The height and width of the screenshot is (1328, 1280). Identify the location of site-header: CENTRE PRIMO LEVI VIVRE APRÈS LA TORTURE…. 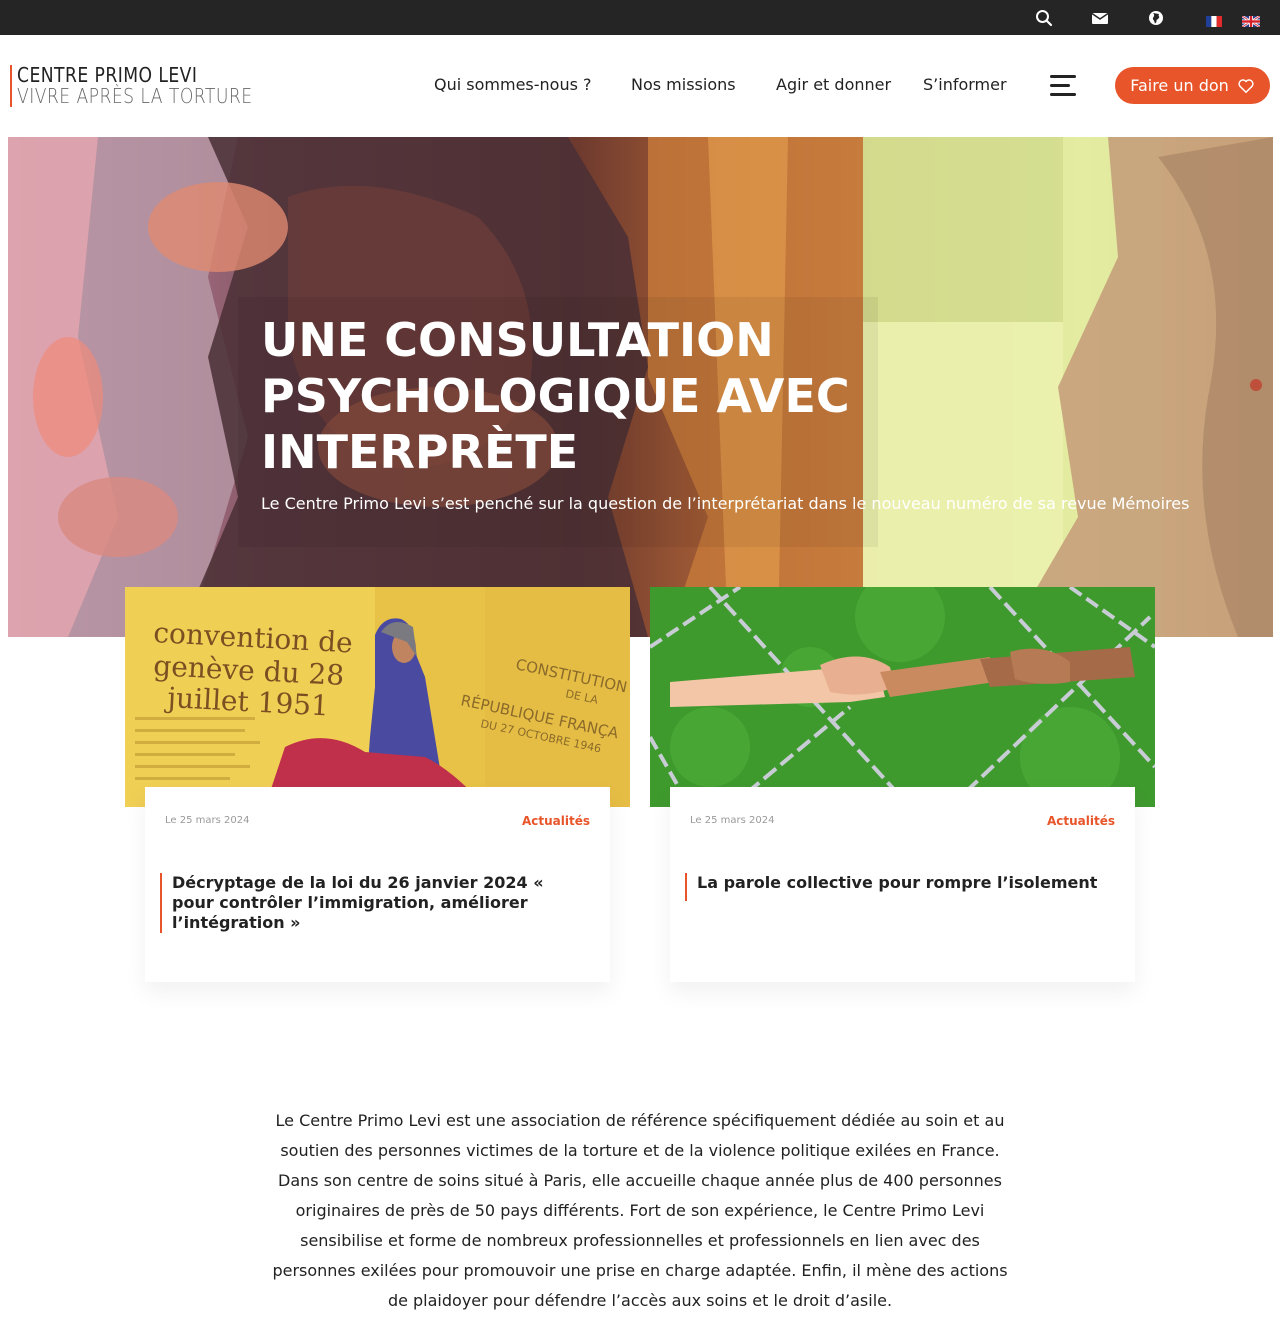
(640, 86).